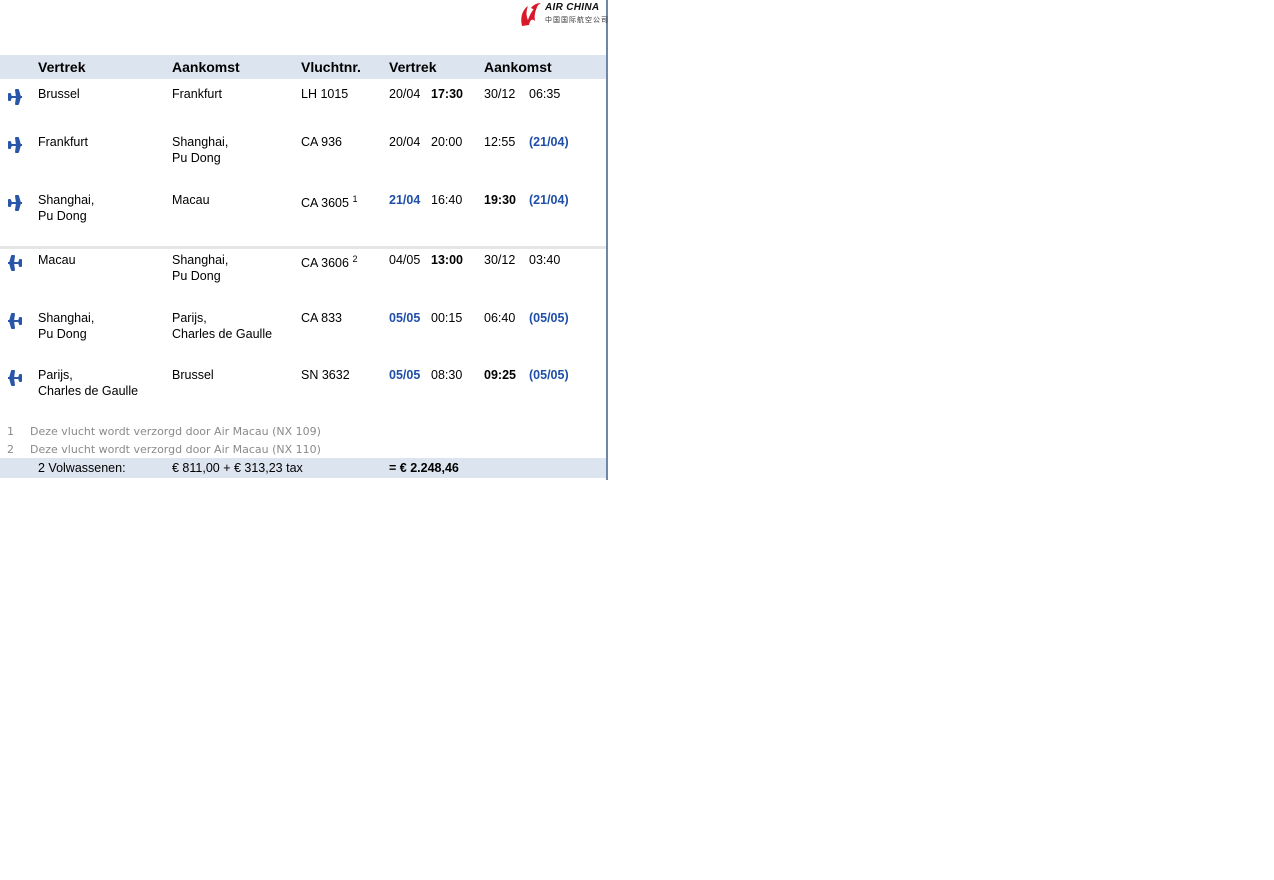  Describe the element at coordinates (325, 375) in the screenshot. I see `flight-number: SN 3632` at that location.